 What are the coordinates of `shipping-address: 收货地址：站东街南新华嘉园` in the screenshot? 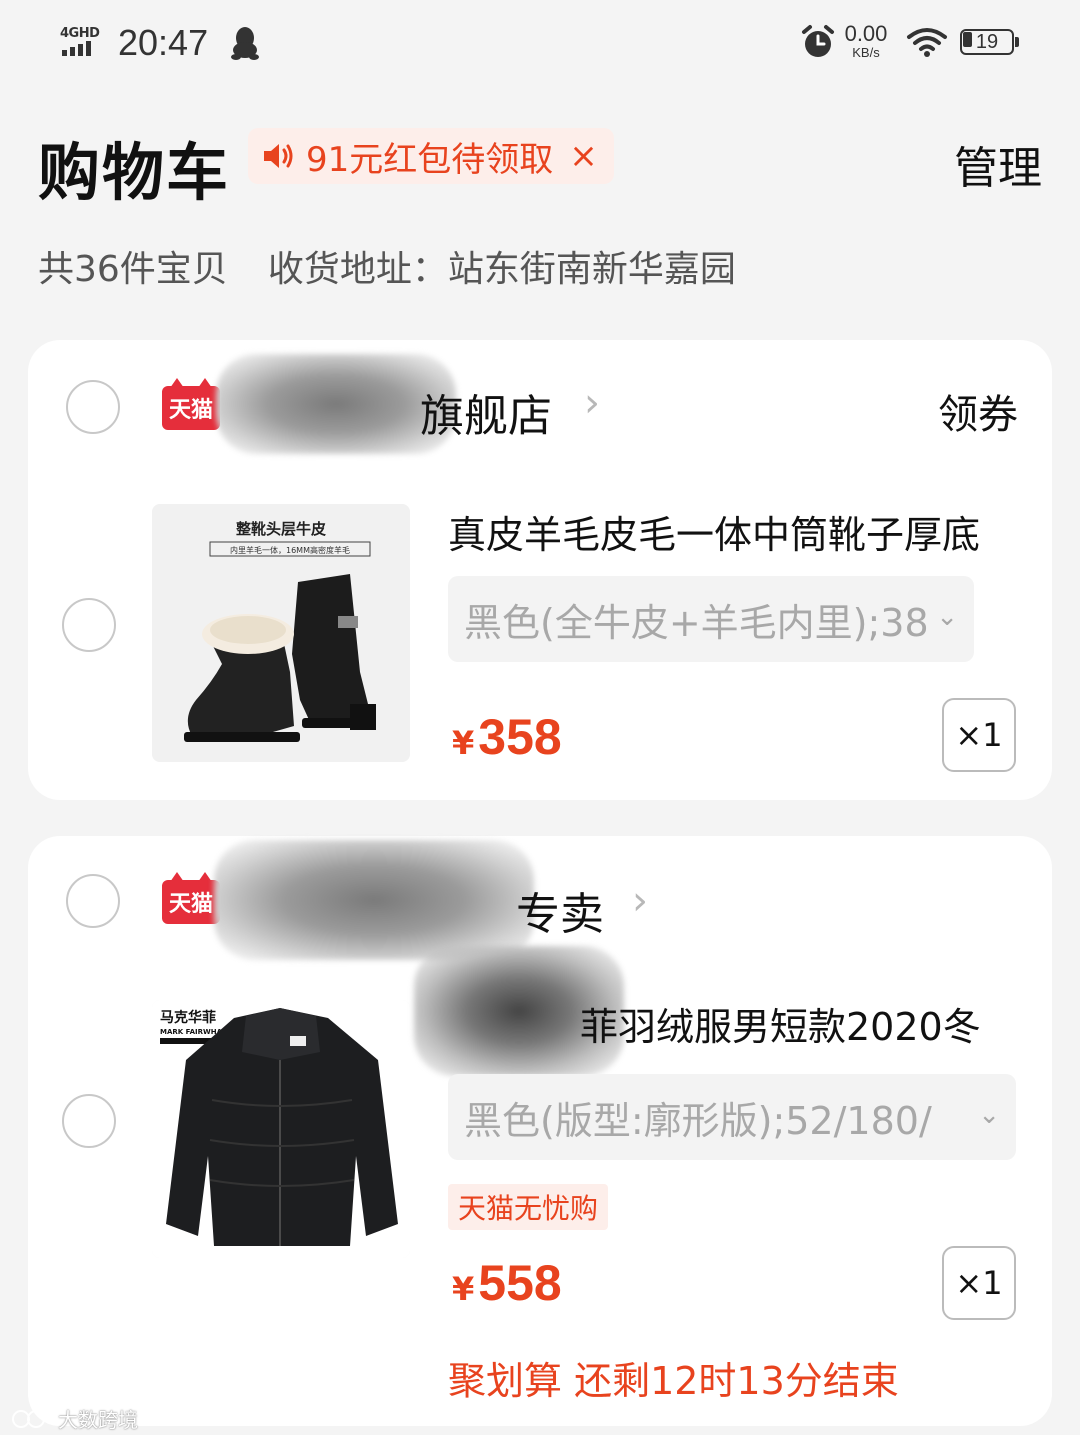 It's located at (502, 266).